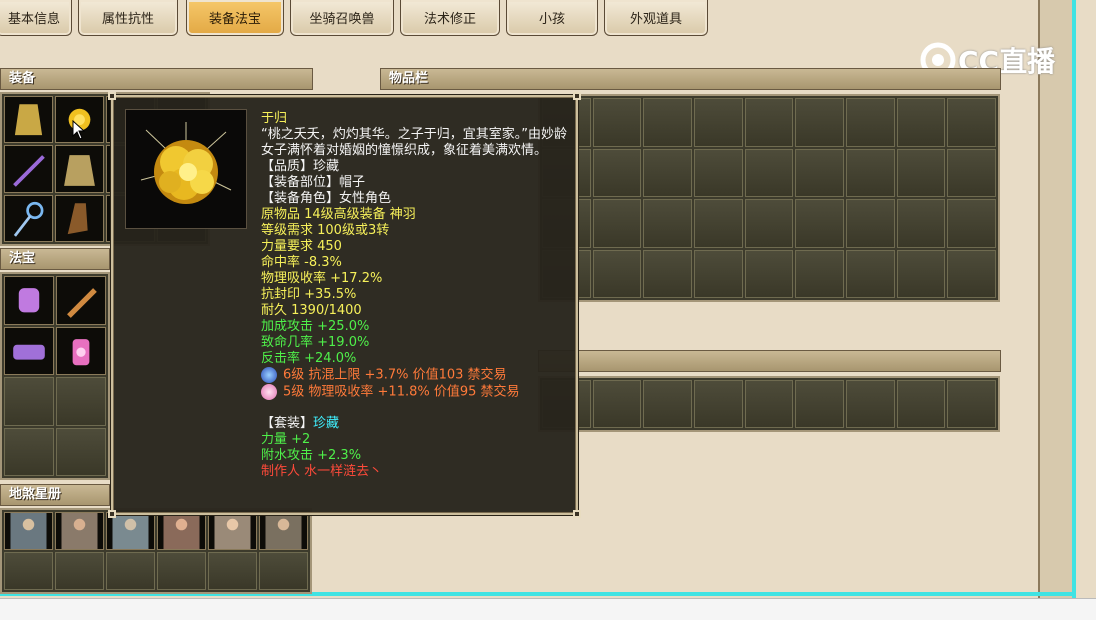 Image resolution: width=1096 pixels, height=620 pixels. I want to click on tab-children: 小孩, so click(552, 18).